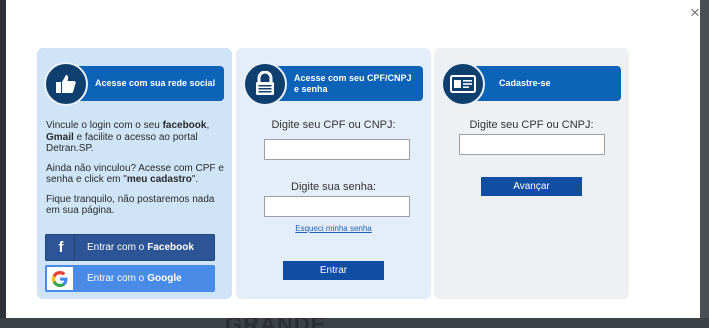 Image resolution: width=709 pixels, height=328 pixels. I want to click on google-button-brand: Google, so click(164, 278).